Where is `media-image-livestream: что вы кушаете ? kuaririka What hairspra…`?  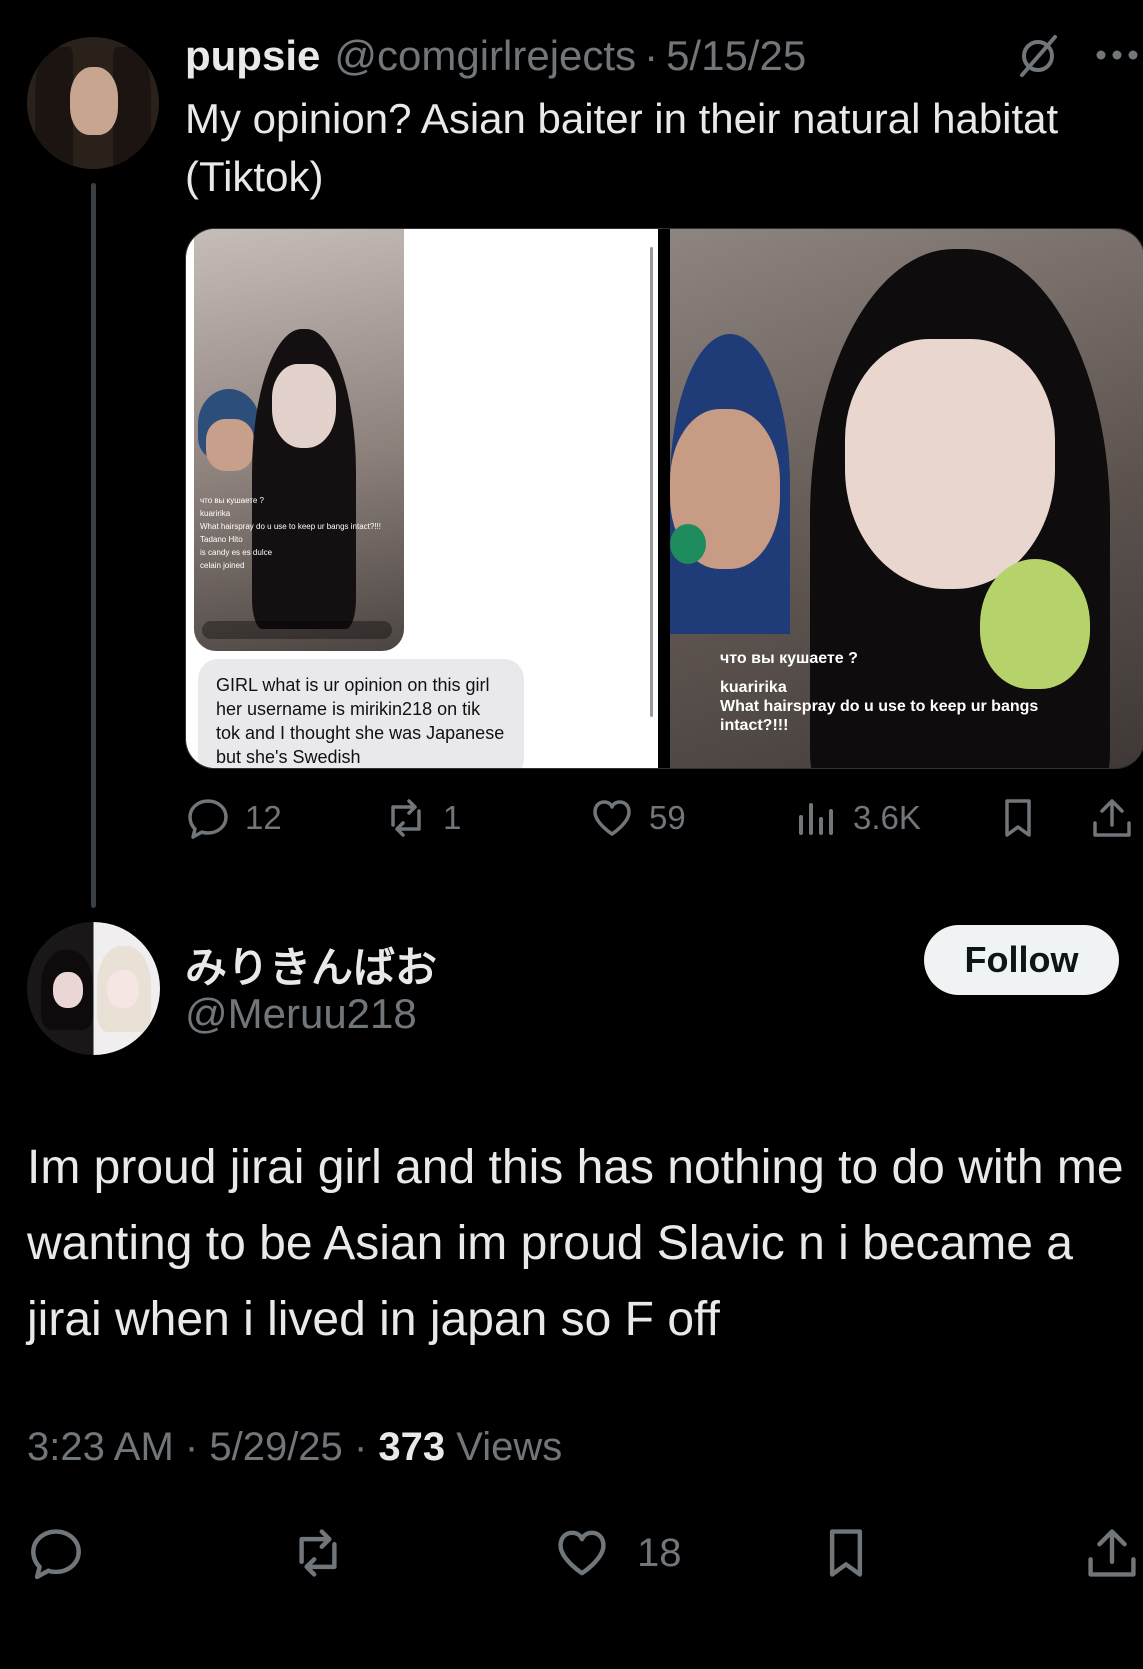
media-image-livestream: что вы кушаете ? kuaririka What hairspra… is located at coordinates (906, 498).